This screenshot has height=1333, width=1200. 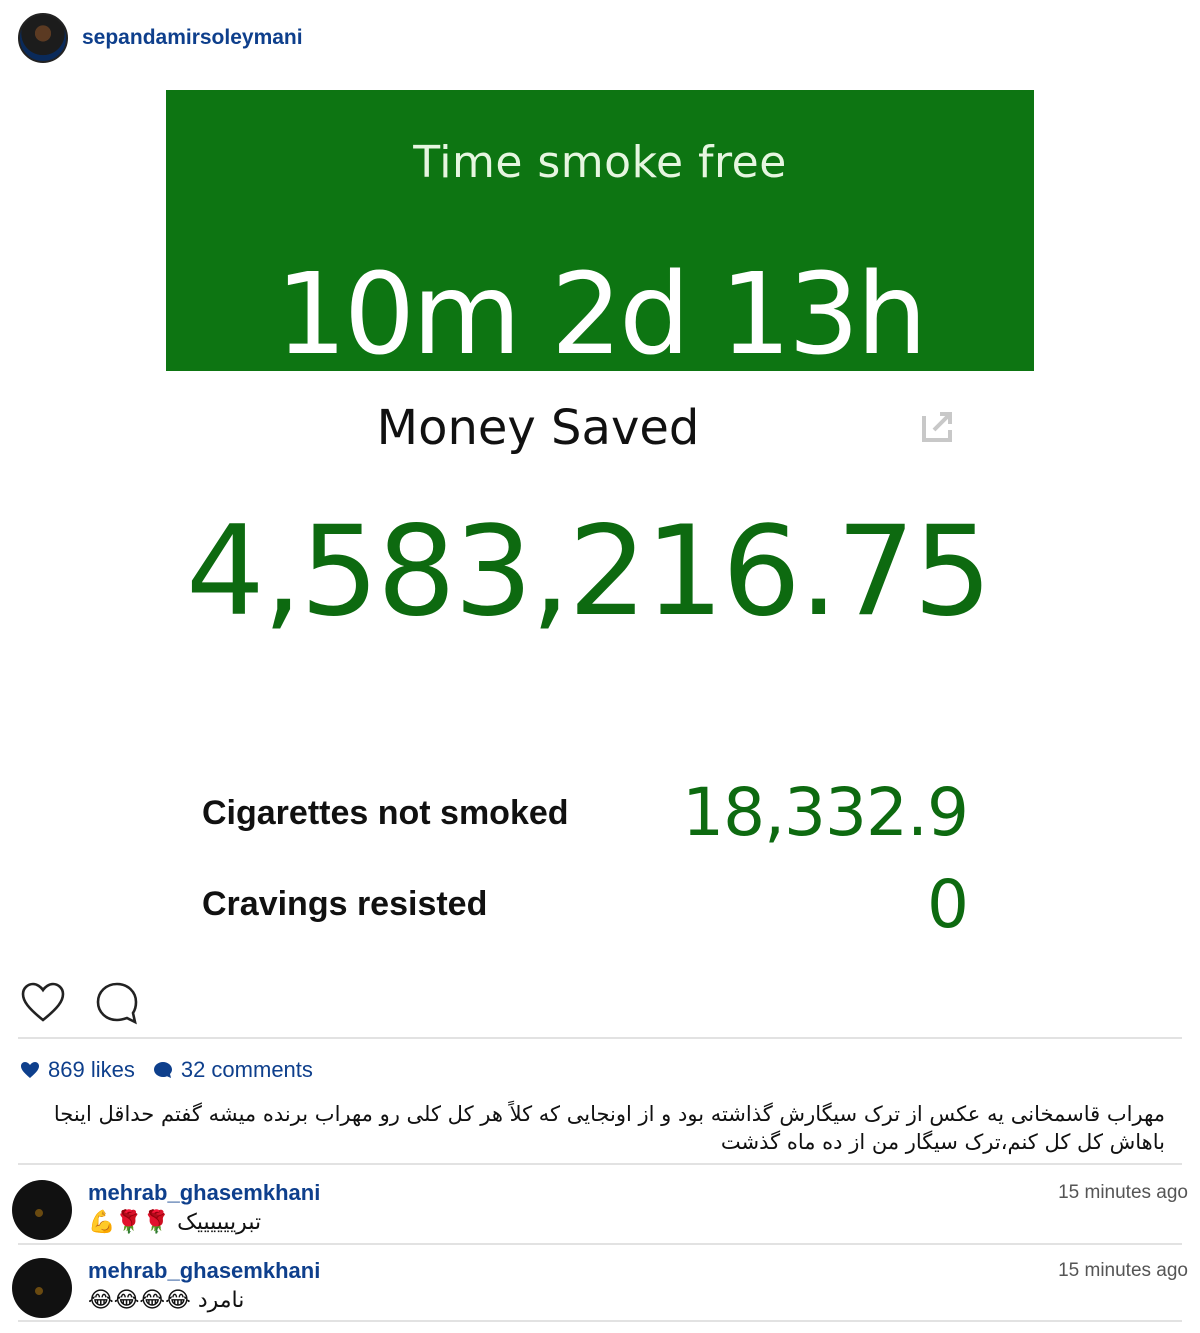 What do you see at coordinates (117, 1003) in the screenshot?
I see `comment-icon` at bounding box center [117, 1003].